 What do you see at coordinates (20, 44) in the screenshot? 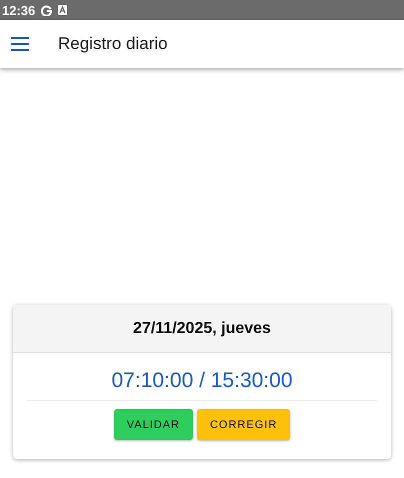
I see `menu-icon` at bounding box center [20, 44].